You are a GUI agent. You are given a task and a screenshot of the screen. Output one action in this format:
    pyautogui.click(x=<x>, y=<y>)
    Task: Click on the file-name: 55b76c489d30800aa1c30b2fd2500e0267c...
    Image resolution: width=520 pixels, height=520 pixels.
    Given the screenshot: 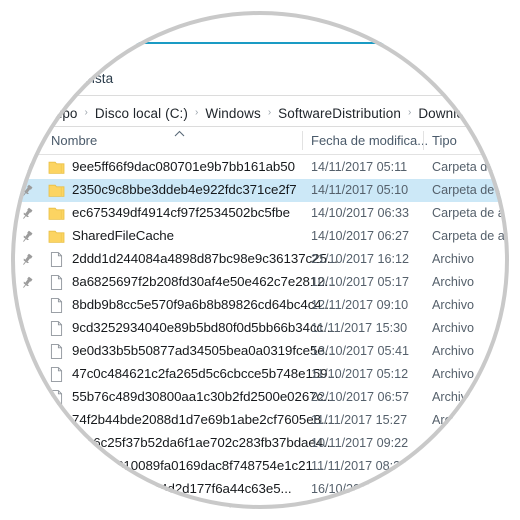 What is the action you would take?
    pyautogui.click(x=203, y=396)
    